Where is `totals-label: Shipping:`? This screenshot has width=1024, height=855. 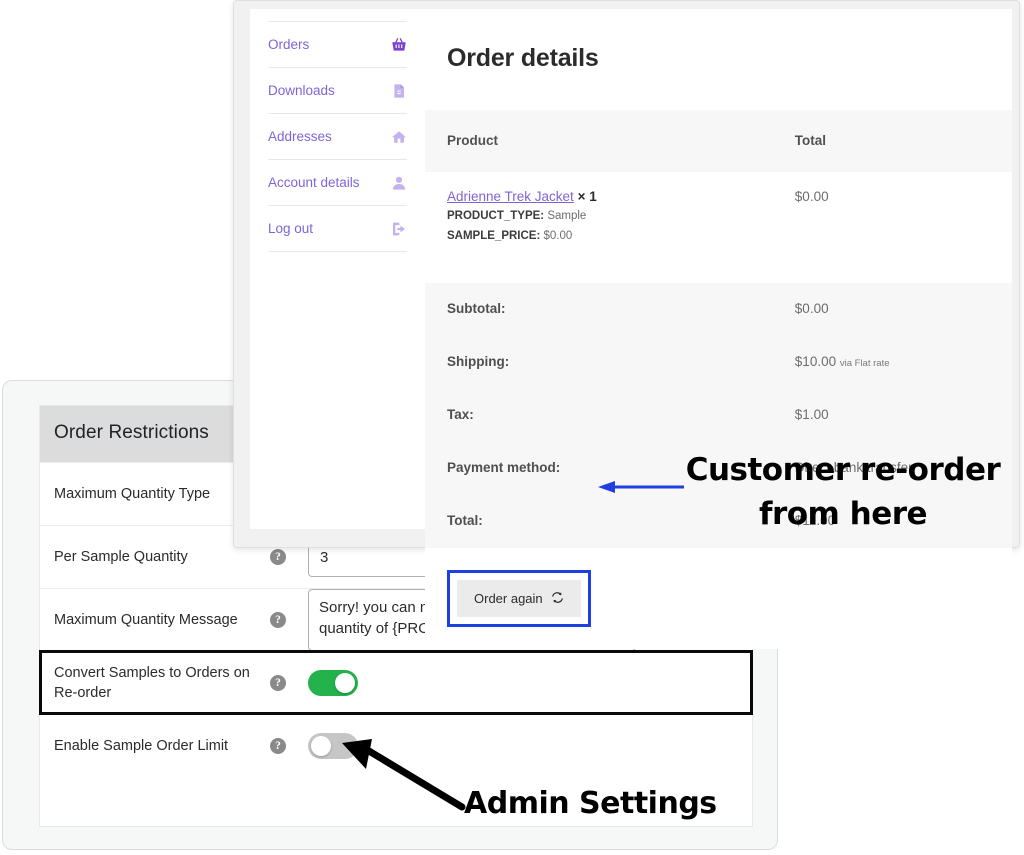
totals-label: Shipping: is located at coordinates (610, 362).